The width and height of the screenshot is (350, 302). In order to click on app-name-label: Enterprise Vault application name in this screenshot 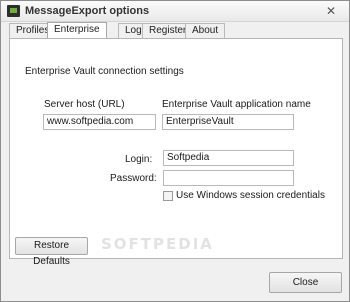, I will do `click(236, 104)`.